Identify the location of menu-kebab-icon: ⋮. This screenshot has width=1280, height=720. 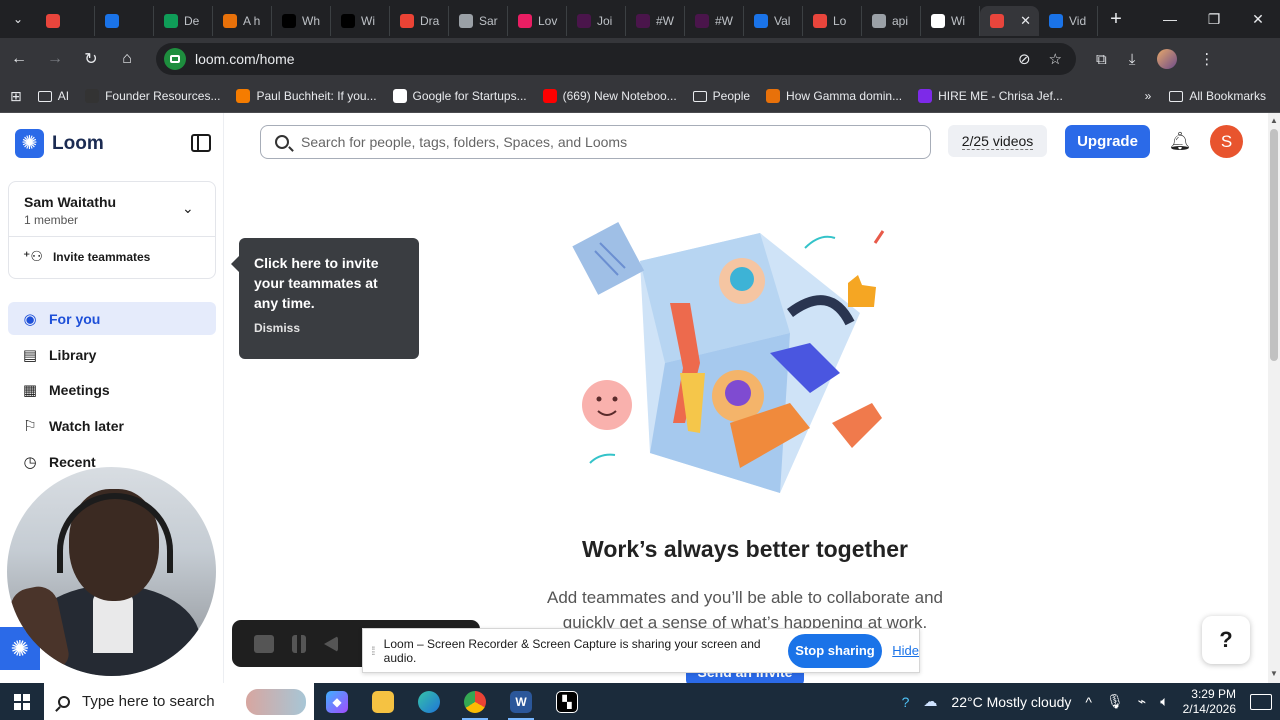
(1206, 59).